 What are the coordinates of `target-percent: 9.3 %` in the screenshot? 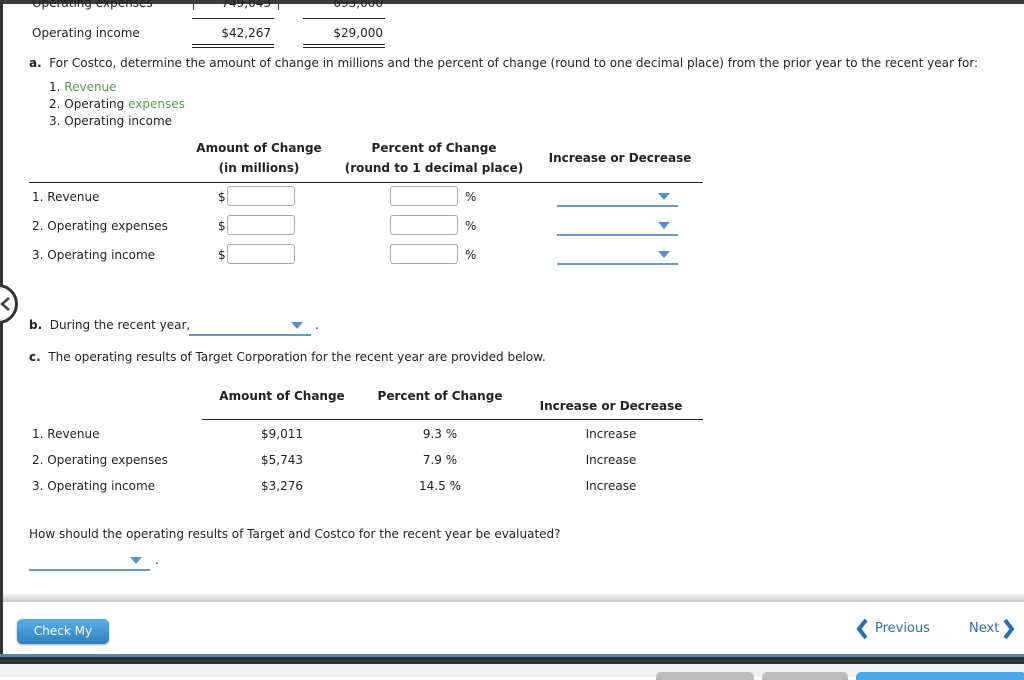 It's located at (440, 434).